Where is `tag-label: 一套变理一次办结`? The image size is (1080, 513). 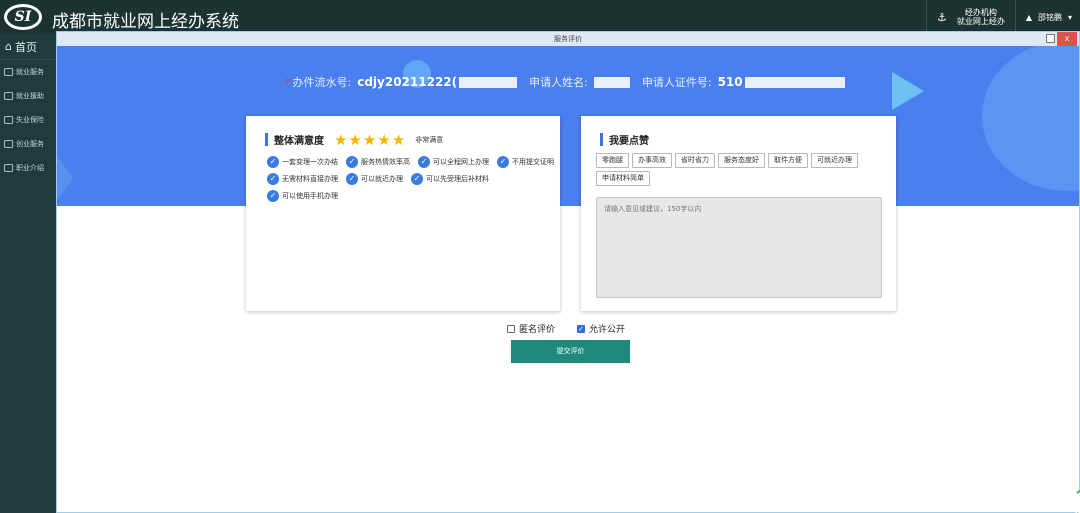
tag-label: 一套变理一次办结 is located at coordinates (310, 161).